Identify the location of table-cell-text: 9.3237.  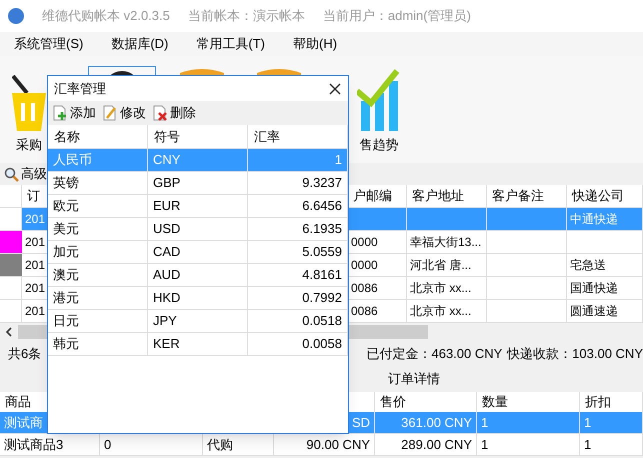
(322, 183).